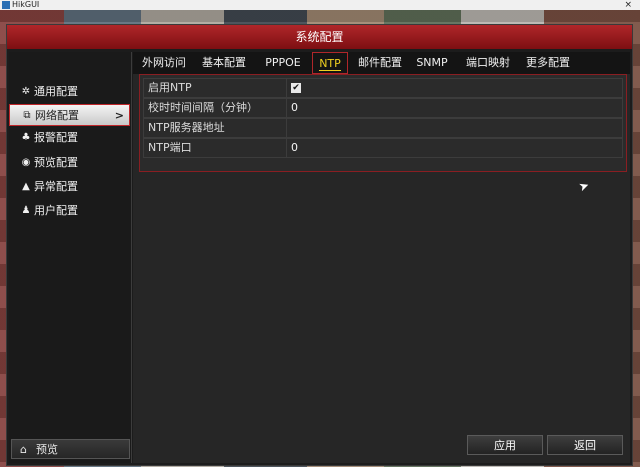 This screenshot has height=467, width=640. What do you see at coordinates (548, 63) in the screenshot?
I see `tab-more: 更多配置` at bounding box center [548, 63].